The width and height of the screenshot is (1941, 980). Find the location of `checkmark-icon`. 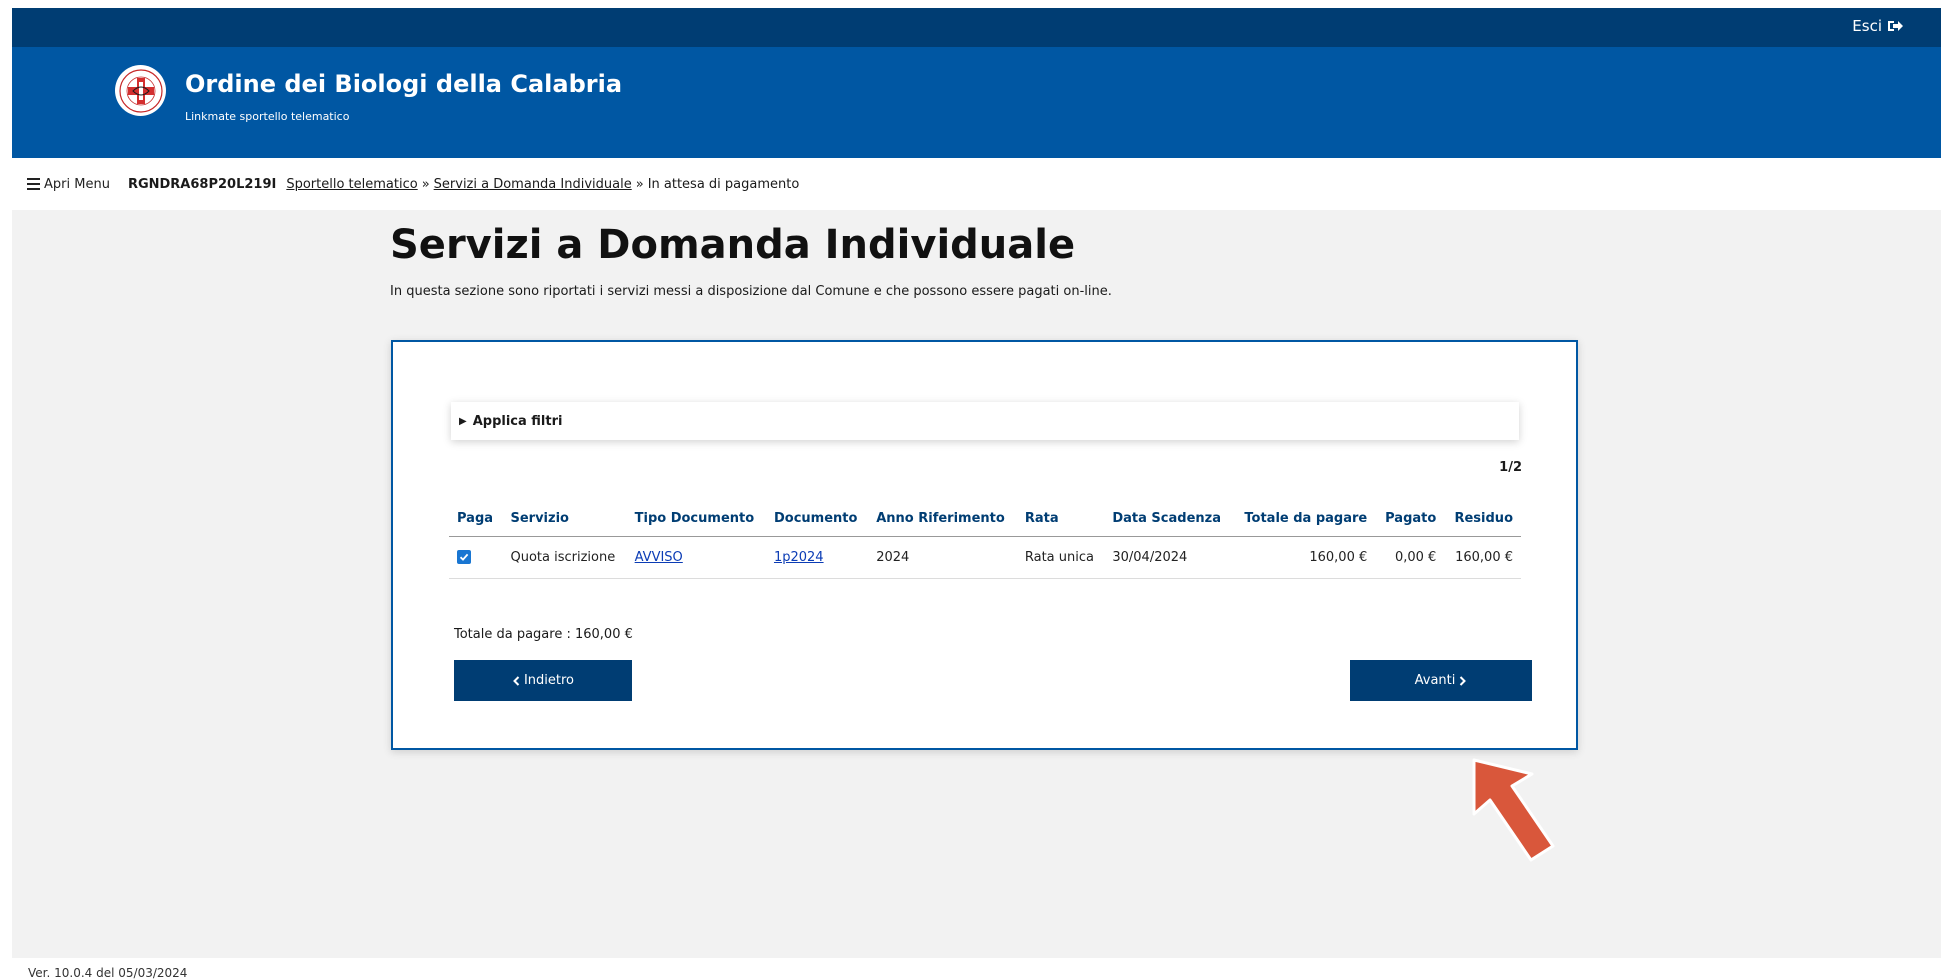

checkmark-icon is located at coordinates (464, 557).